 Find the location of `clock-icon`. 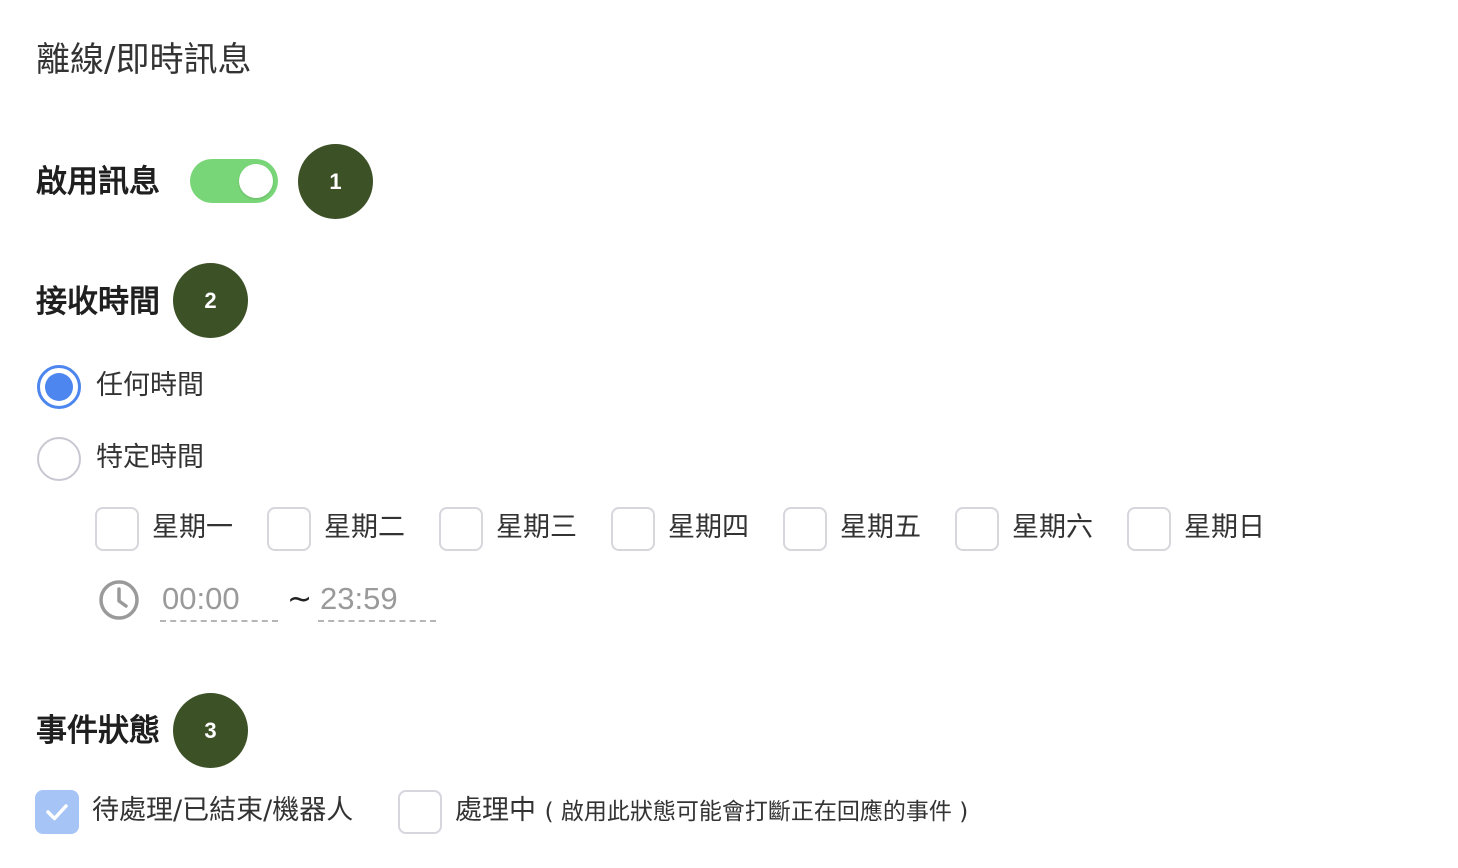

clock-icon is located at coordinates (119, 600).